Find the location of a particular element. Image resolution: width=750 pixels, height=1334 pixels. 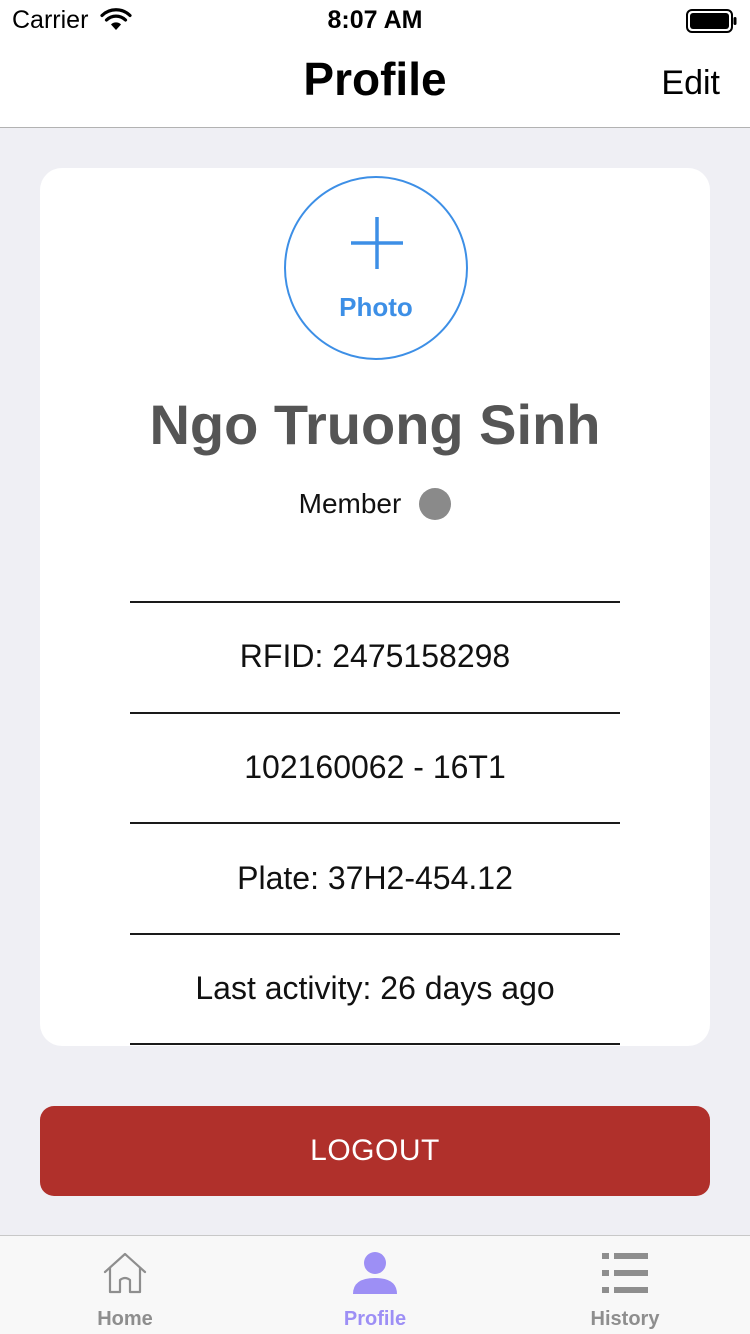

home-icon is located at coordinates (125, 1273).